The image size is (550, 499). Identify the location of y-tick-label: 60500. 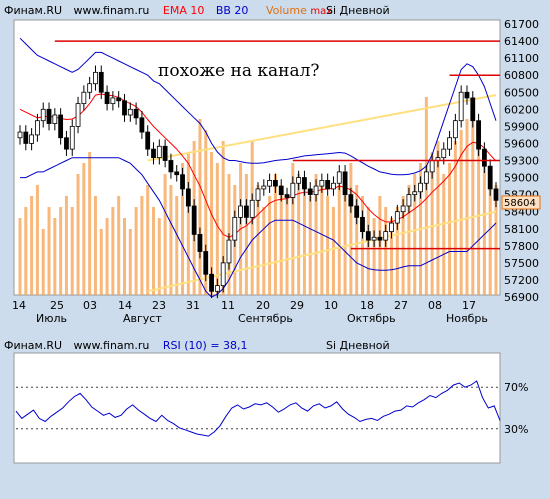
(521, 92).